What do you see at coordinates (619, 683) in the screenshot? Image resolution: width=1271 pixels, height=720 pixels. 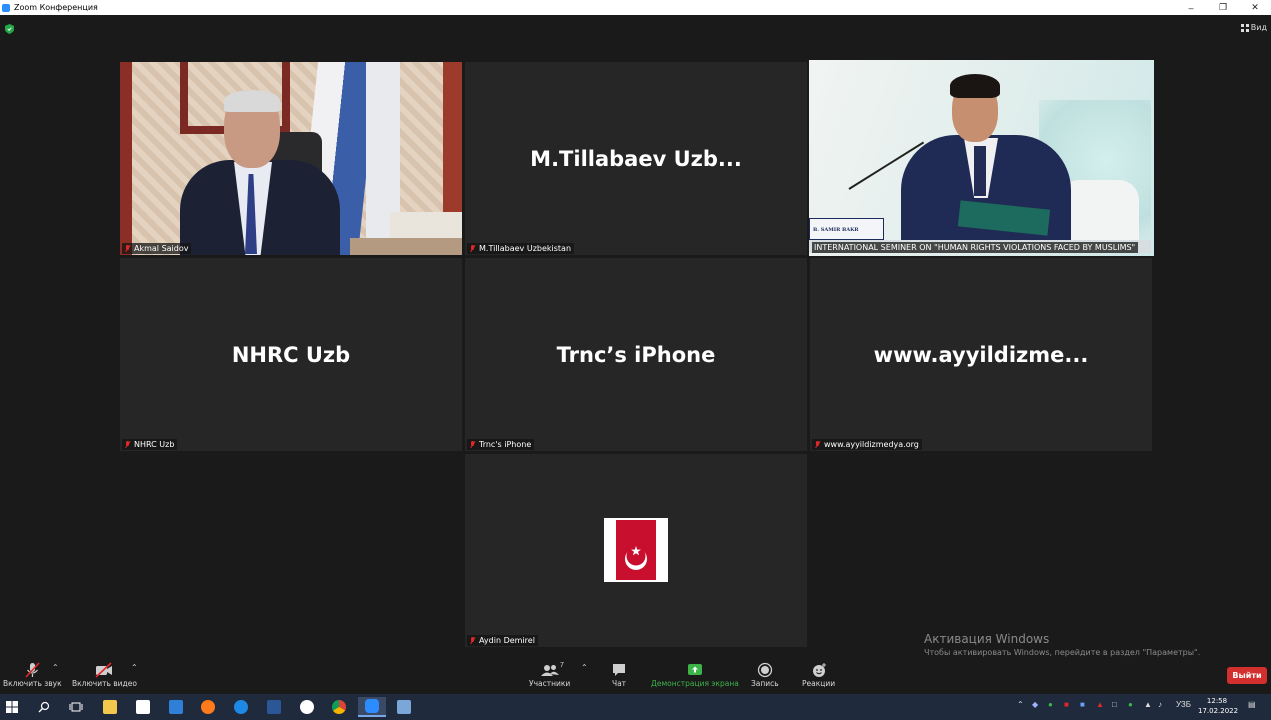 I see `chat-label: Чат` at bounding box center [619, 683].